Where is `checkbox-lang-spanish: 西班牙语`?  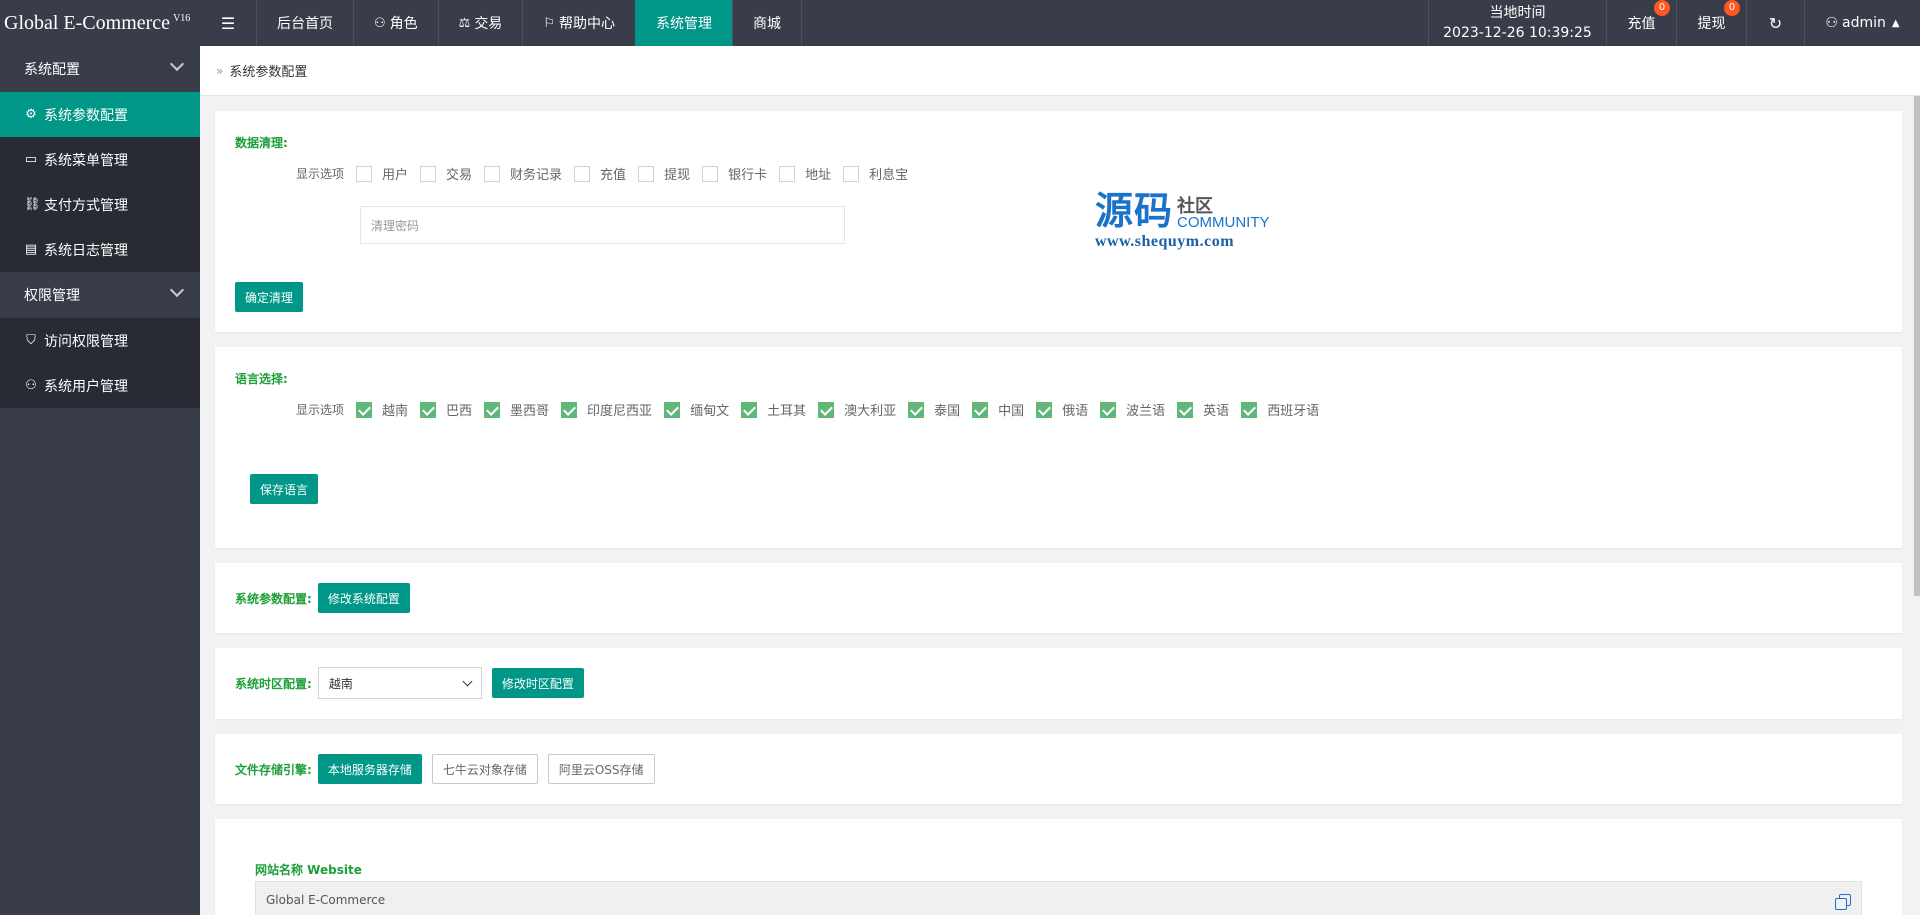 checkbox-lang-spanish: 西班牙语 is located at coordinates (1280, 409).